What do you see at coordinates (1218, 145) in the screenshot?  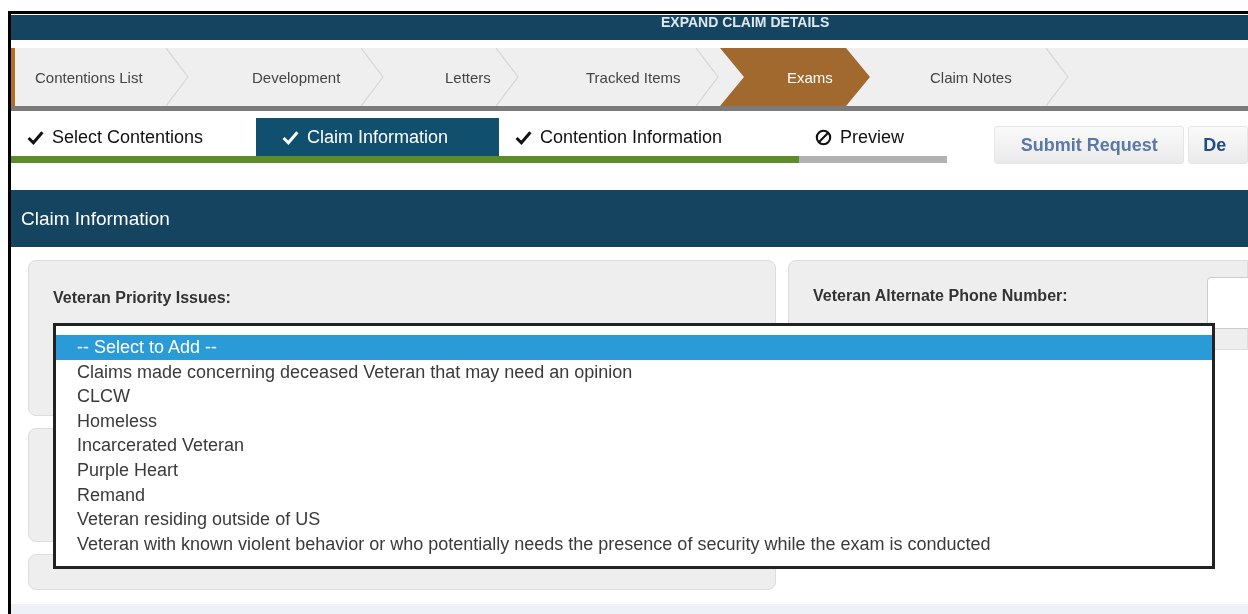 I see `action-button: De` at bounding box center [1218, 145].